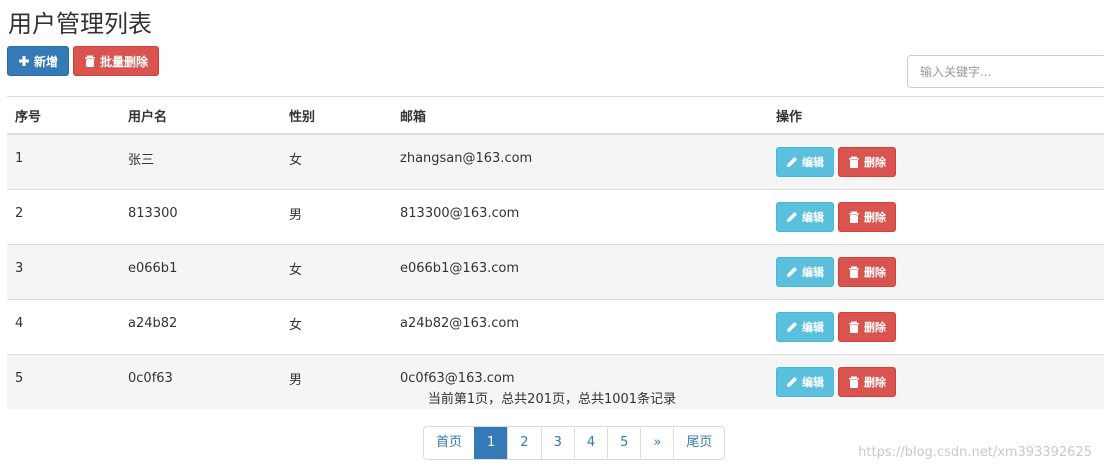  What do you see at coordinates (46, 61) in the screenshot?
I see `add-button-label: 新增` at bounding box center [46, 61].